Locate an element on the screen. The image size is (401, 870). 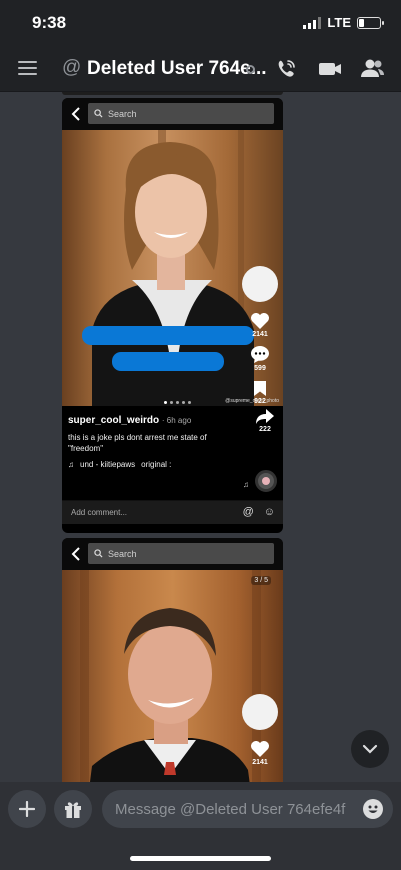
gift-button is located at coordinates (73, 809).